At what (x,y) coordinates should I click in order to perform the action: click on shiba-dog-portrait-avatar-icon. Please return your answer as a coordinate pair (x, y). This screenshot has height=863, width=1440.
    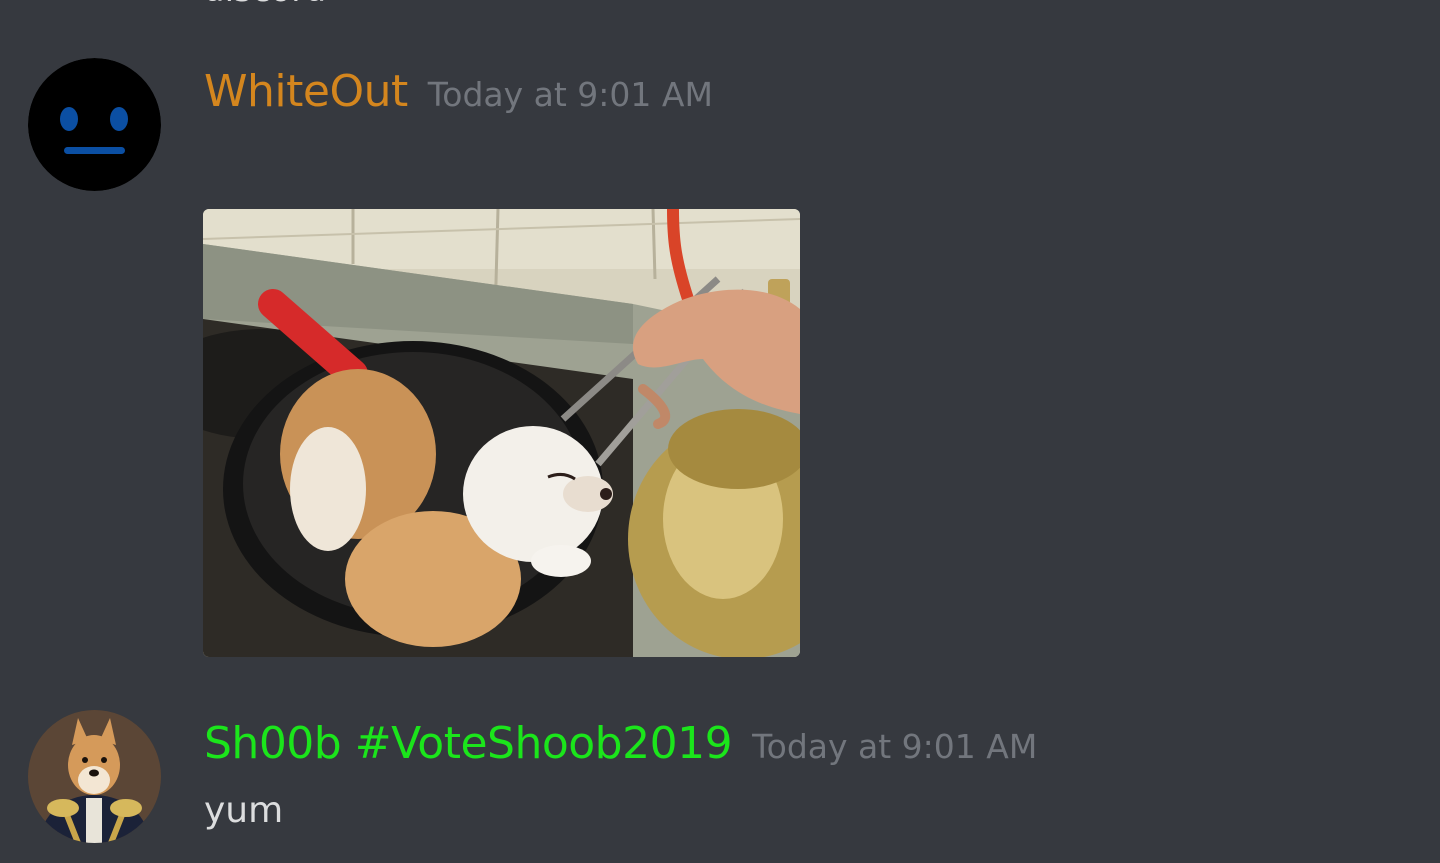
    Looking at the image, I should click on (94, 776).